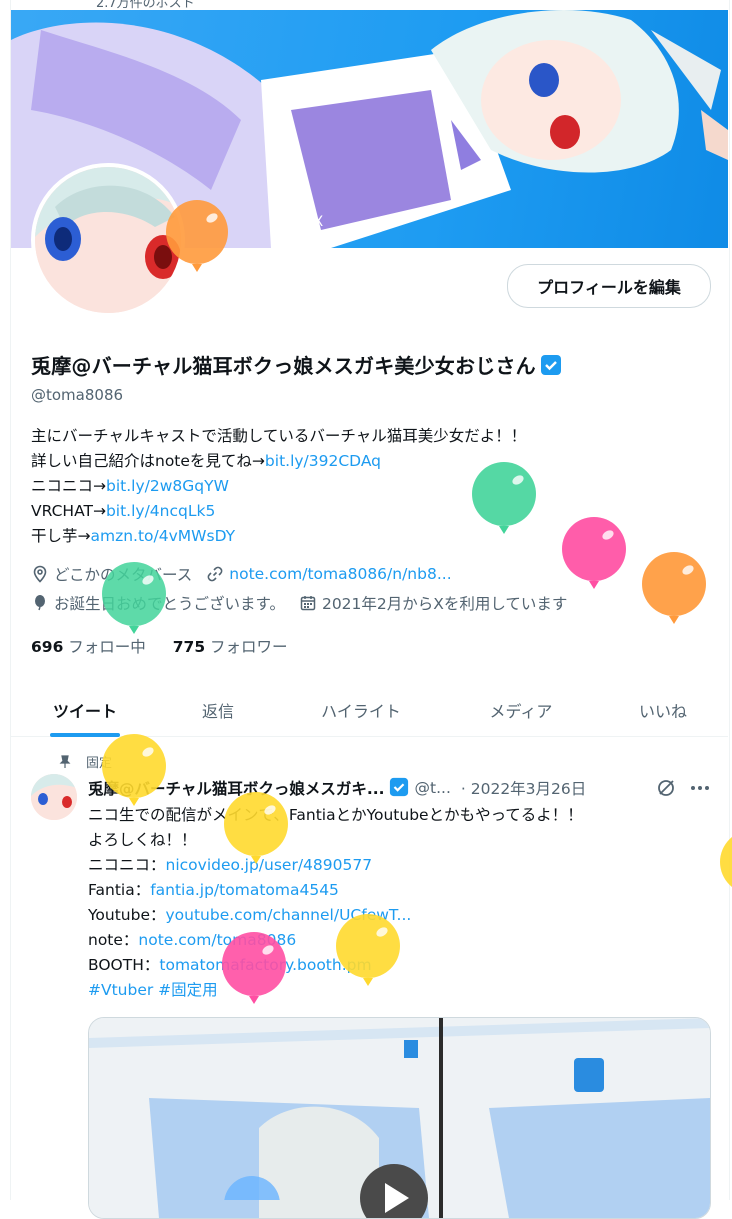 This screenshot has height=1219, width=732. I want to click on bio-line: 詳しい自己紹介はnoteを見てね→bit.ly/392CDAq, so click(206, 461).